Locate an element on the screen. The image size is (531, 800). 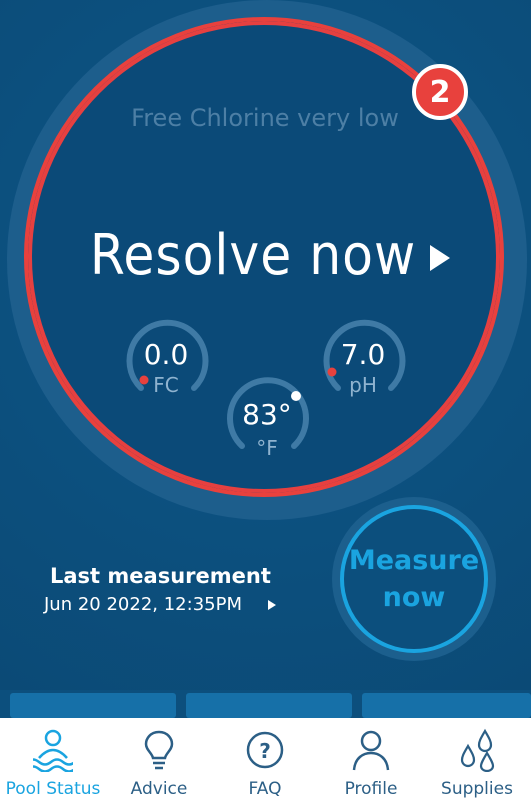
alert-text: Free Chlorine very low is located at coordinates (265, 118).